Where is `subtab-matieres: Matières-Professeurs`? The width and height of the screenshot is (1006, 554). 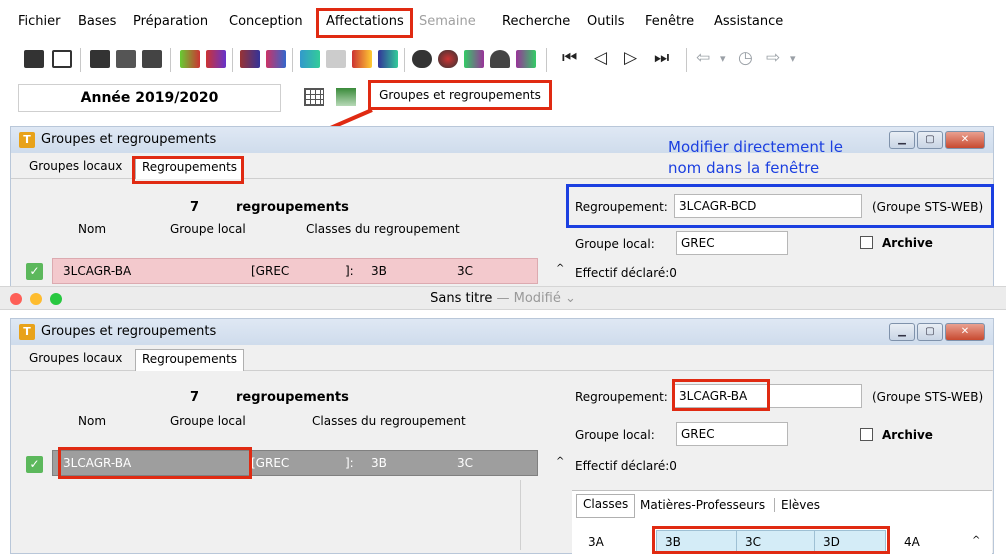
subtab-matieres: Matières-Professeurs is located at coordinates (702, 505).